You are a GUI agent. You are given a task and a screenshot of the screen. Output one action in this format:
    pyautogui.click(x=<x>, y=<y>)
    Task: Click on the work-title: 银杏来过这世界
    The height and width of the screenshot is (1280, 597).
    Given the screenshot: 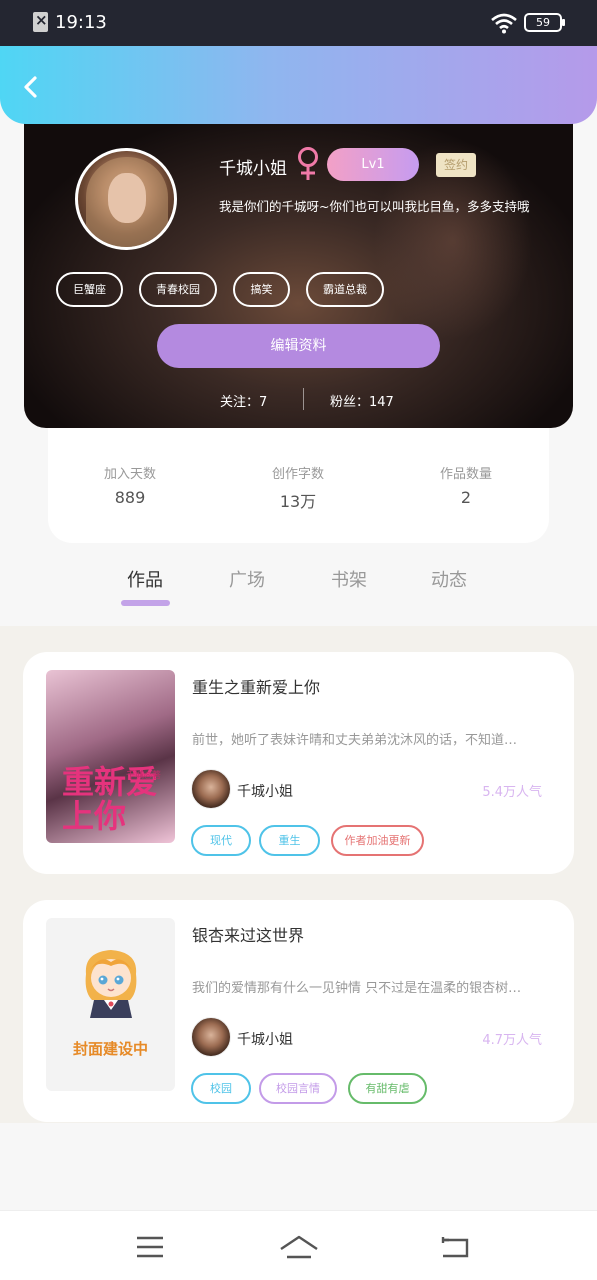 What is the action you would take?
    pyautogui.click(x=248, y=934)
    